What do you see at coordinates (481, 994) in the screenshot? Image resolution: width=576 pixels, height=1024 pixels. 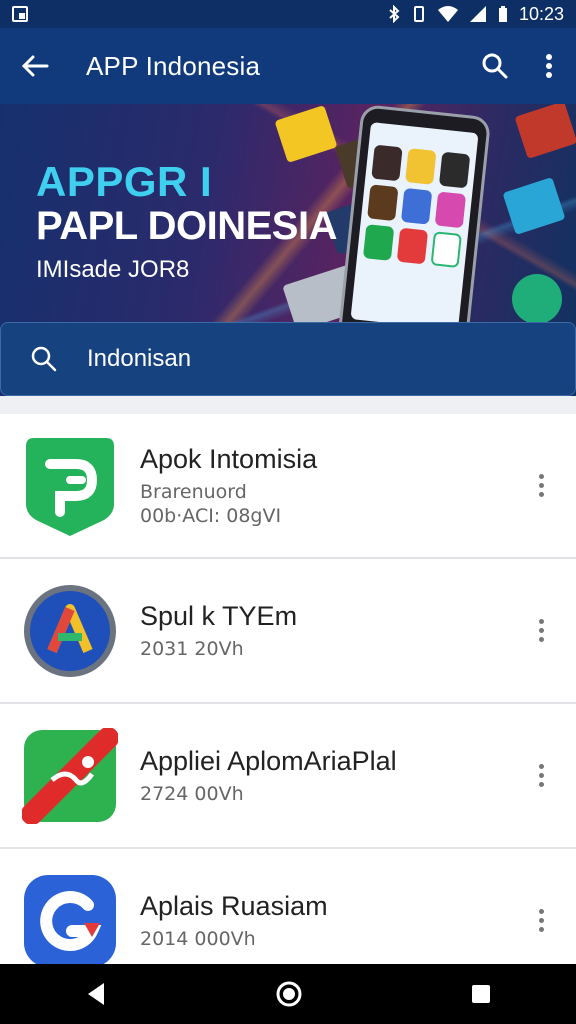 I see `nav-recents-icon` at bounding box center [481, 994].